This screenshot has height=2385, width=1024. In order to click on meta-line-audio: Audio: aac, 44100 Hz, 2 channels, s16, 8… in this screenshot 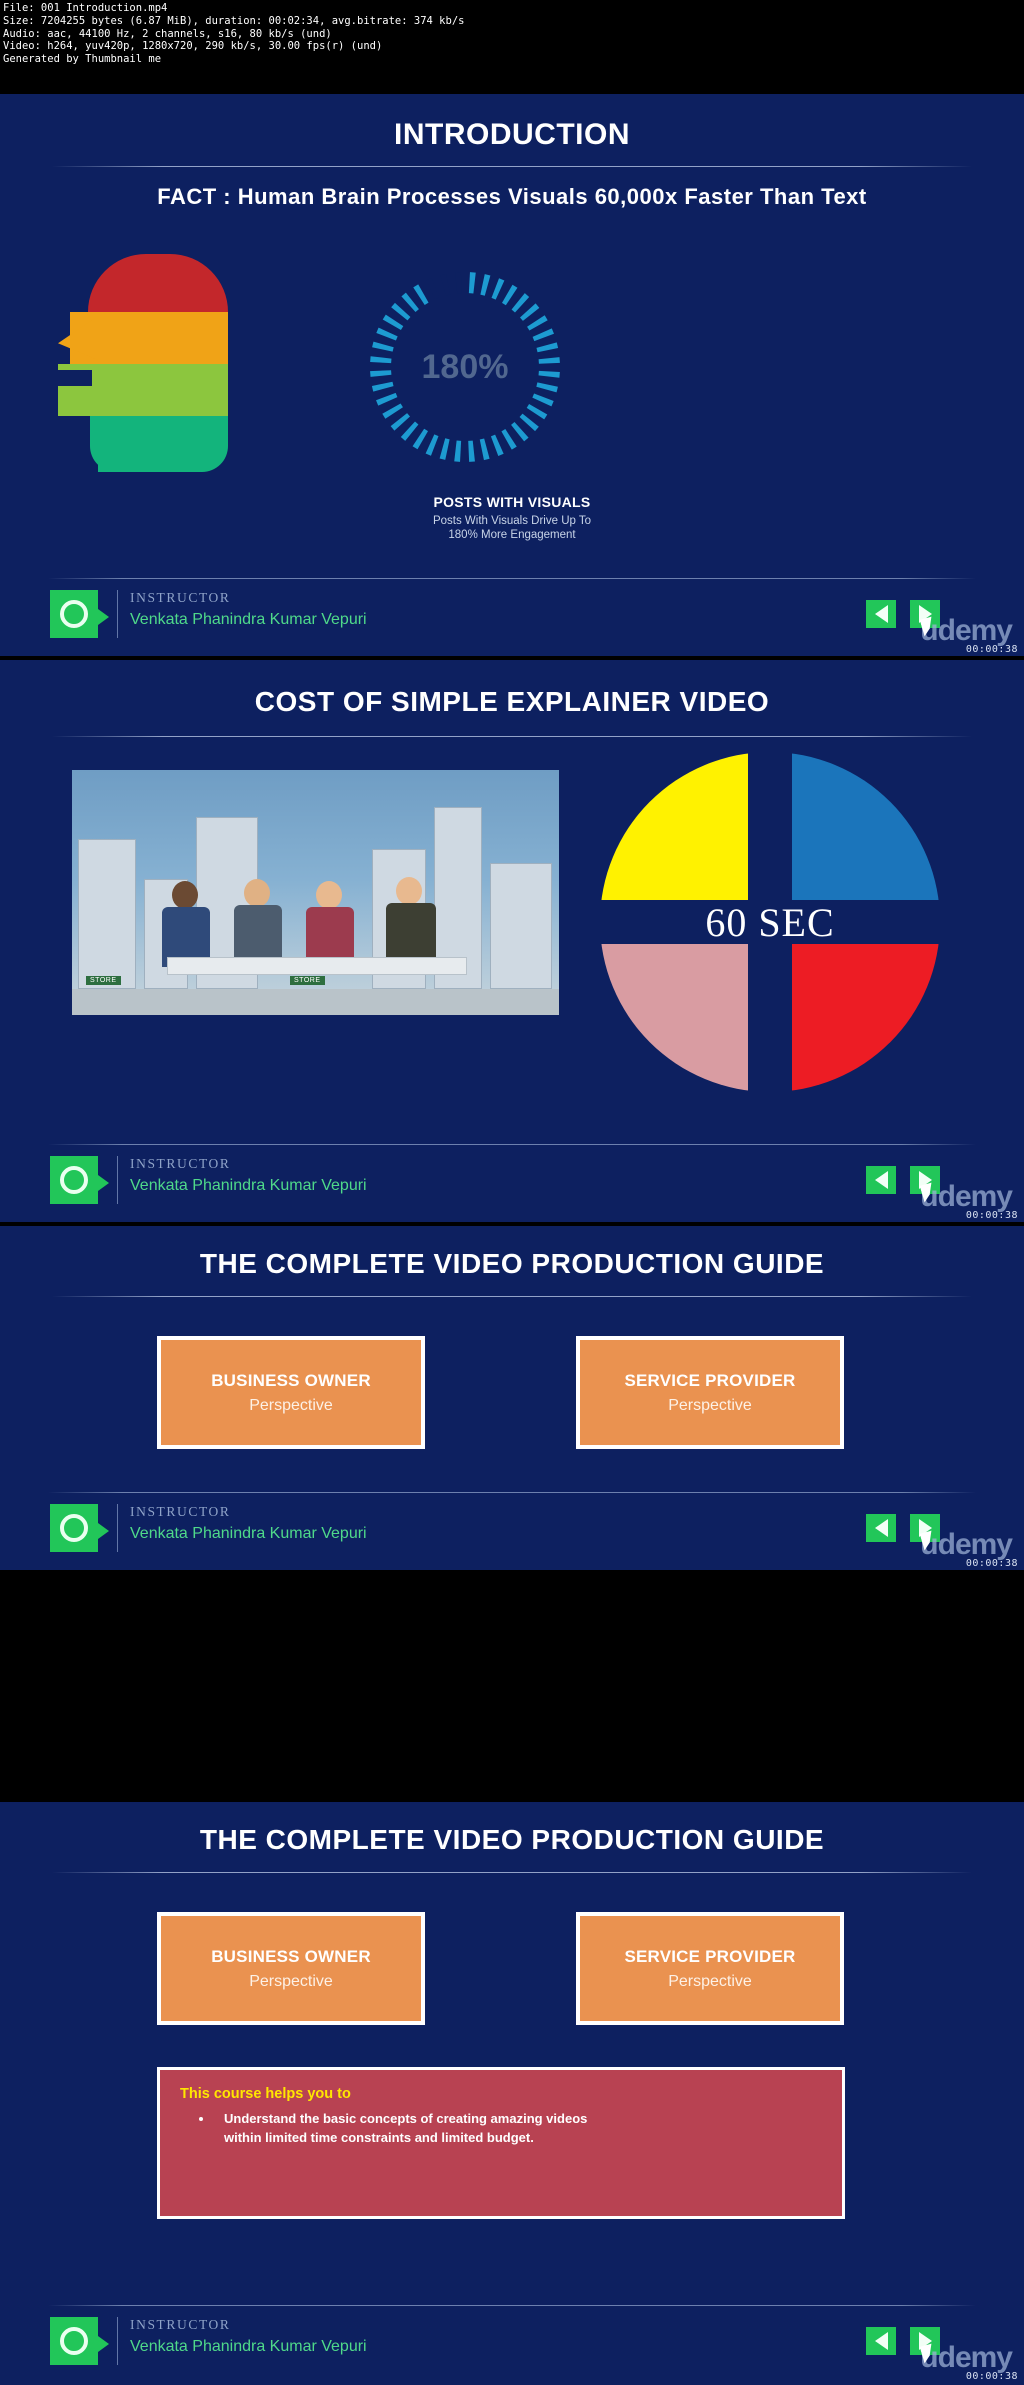, I will do `click(167, 33)`.